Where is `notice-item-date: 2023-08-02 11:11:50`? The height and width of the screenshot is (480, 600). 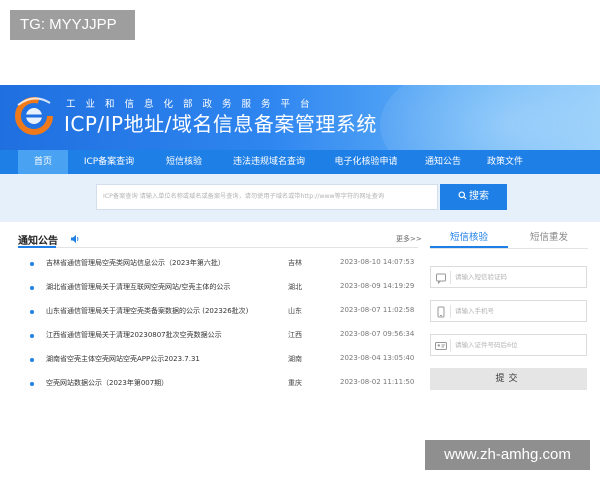 notice-item-date: 2023-08-02 11:11:50 is located at coordinates (377, 382).